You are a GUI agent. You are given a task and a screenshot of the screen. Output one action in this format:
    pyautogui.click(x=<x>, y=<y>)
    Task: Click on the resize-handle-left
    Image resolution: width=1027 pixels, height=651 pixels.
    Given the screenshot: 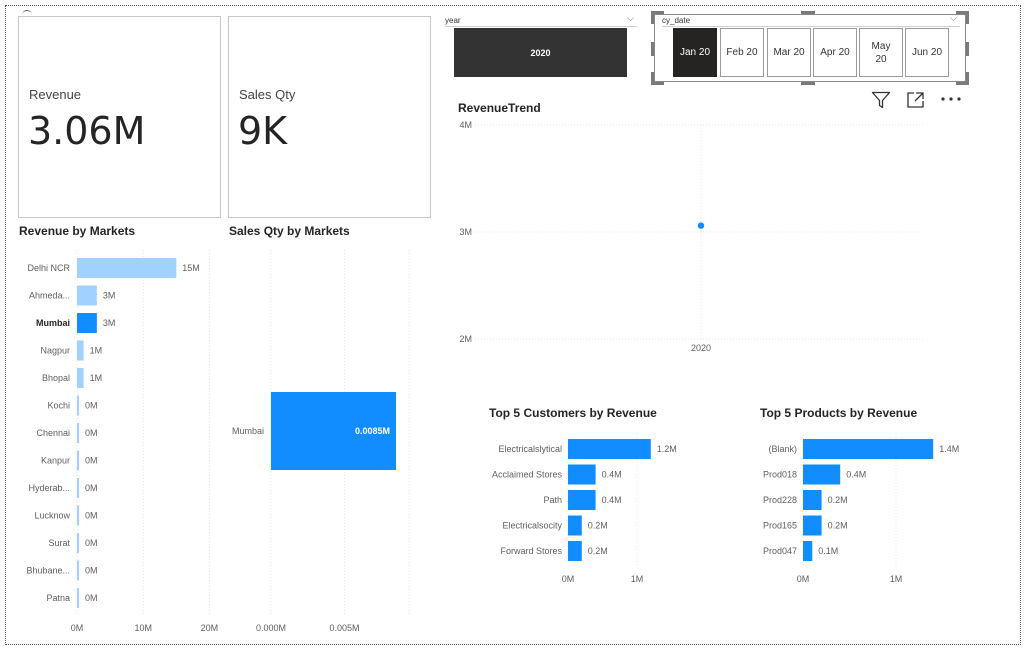 What is the action you would take?
    pyautogui.click(x=652, y=49)
    